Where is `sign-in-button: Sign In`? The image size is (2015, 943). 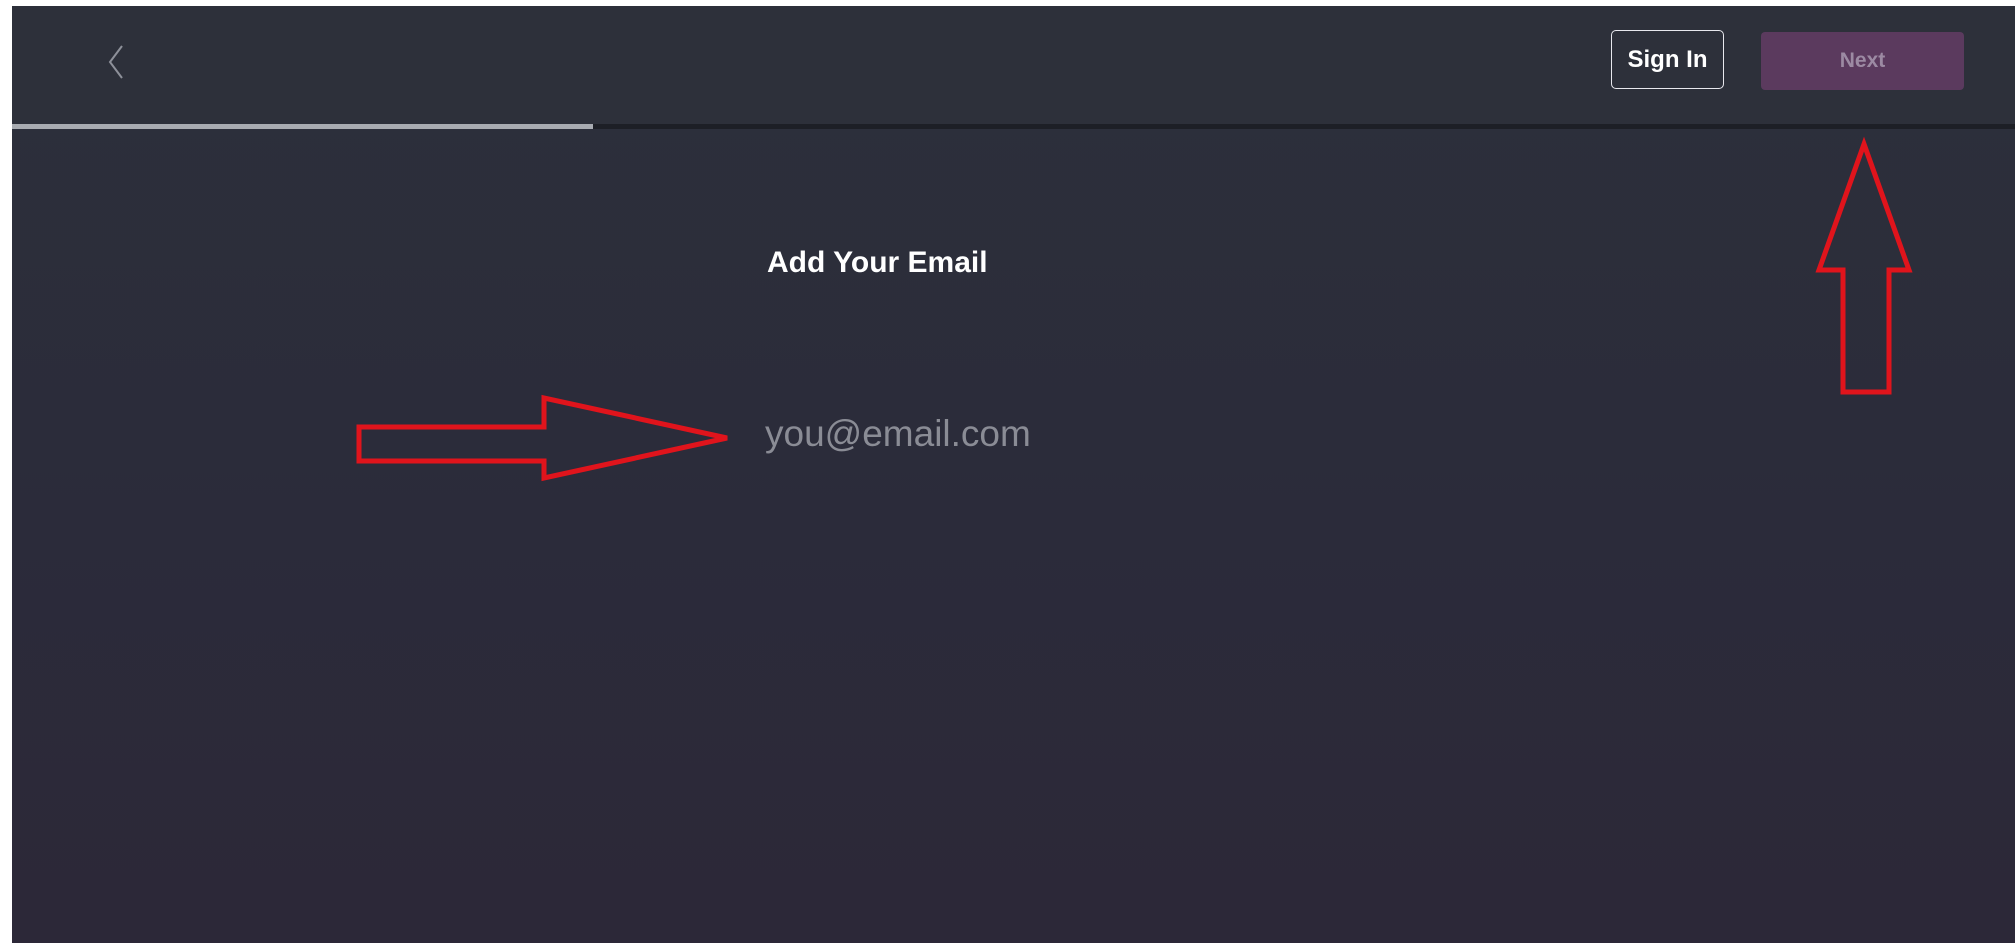
sign-in-button: Sign In is located at coordinates (1667, 59).